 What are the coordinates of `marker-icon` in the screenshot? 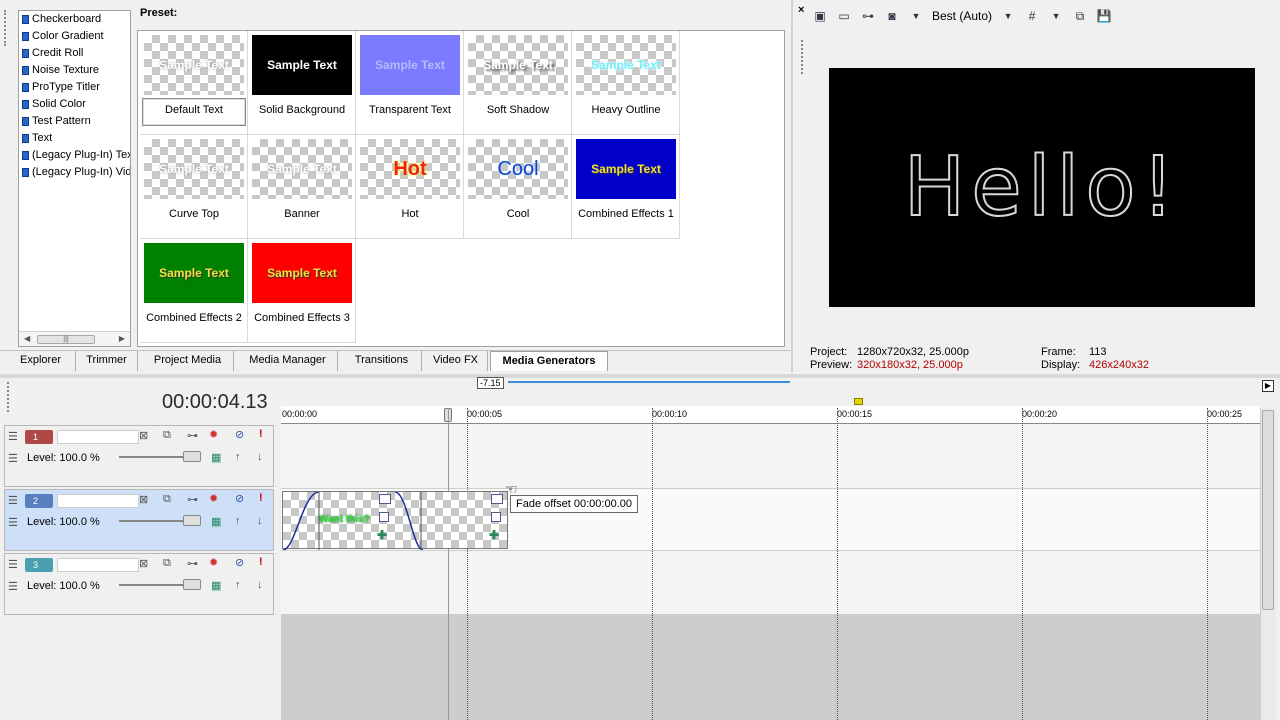 It's located at (858, 401).